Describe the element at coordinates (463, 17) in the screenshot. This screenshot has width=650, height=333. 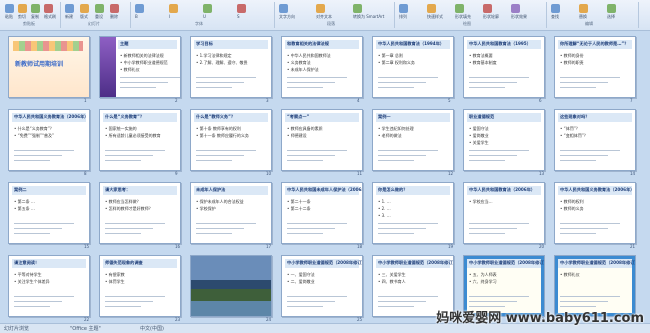
I see `ribbon-button-label: 形状填充` at that location.